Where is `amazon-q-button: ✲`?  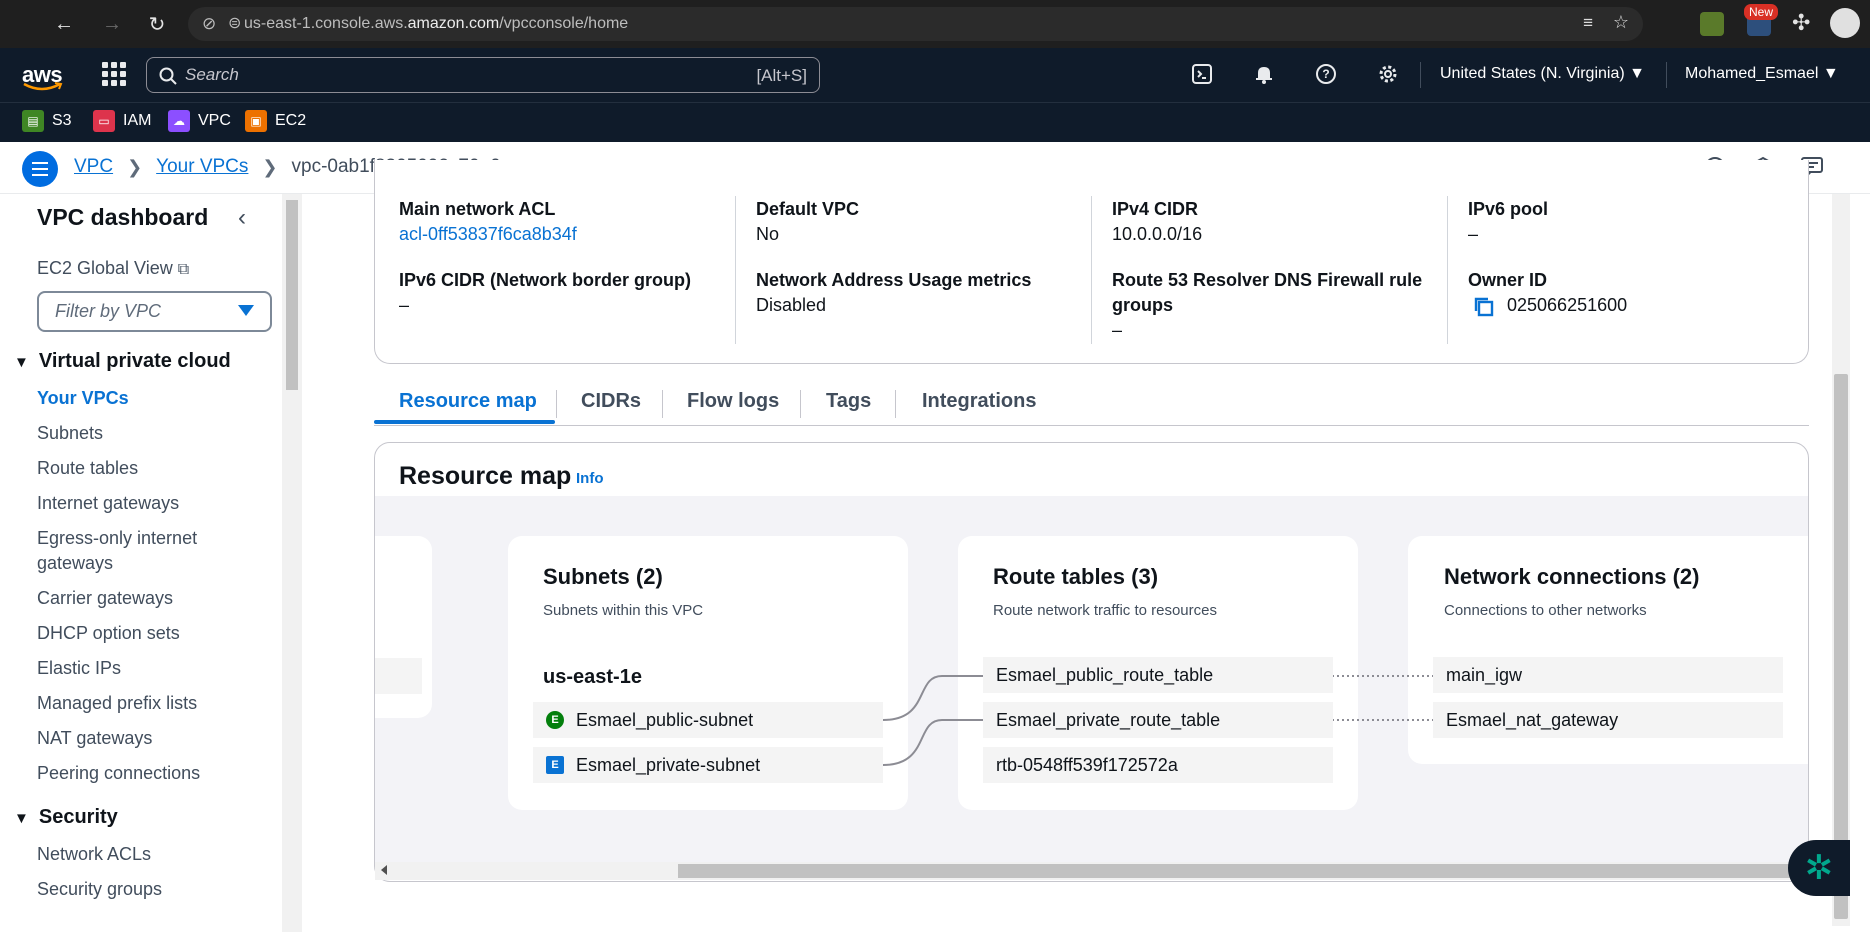
amazon-q-button: ✲ is located at coordinates (1819, 868).